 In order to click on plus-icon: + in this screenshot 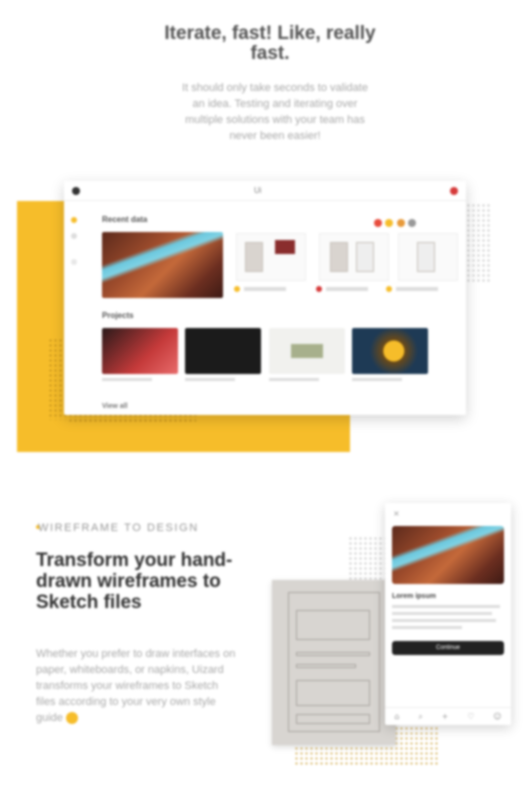, I will do `click(445, 716)`.